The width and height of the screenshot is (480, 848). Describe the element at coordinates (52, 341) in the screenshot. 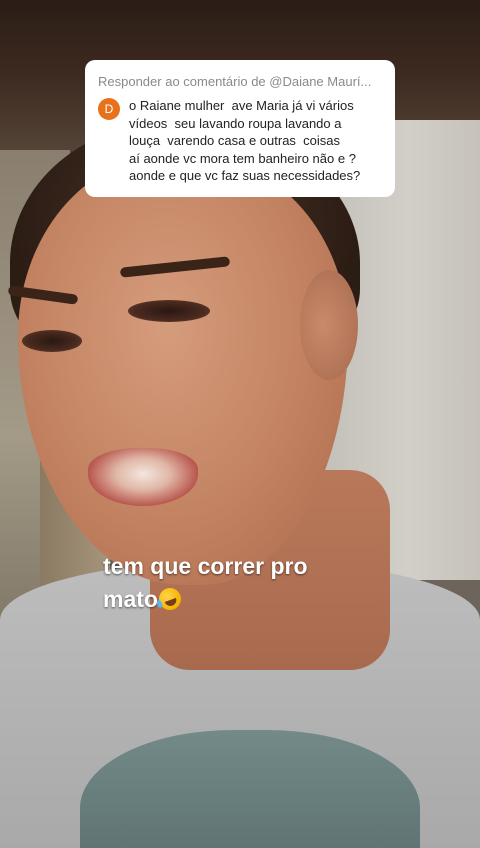

I see `person-eye-left` at that location.